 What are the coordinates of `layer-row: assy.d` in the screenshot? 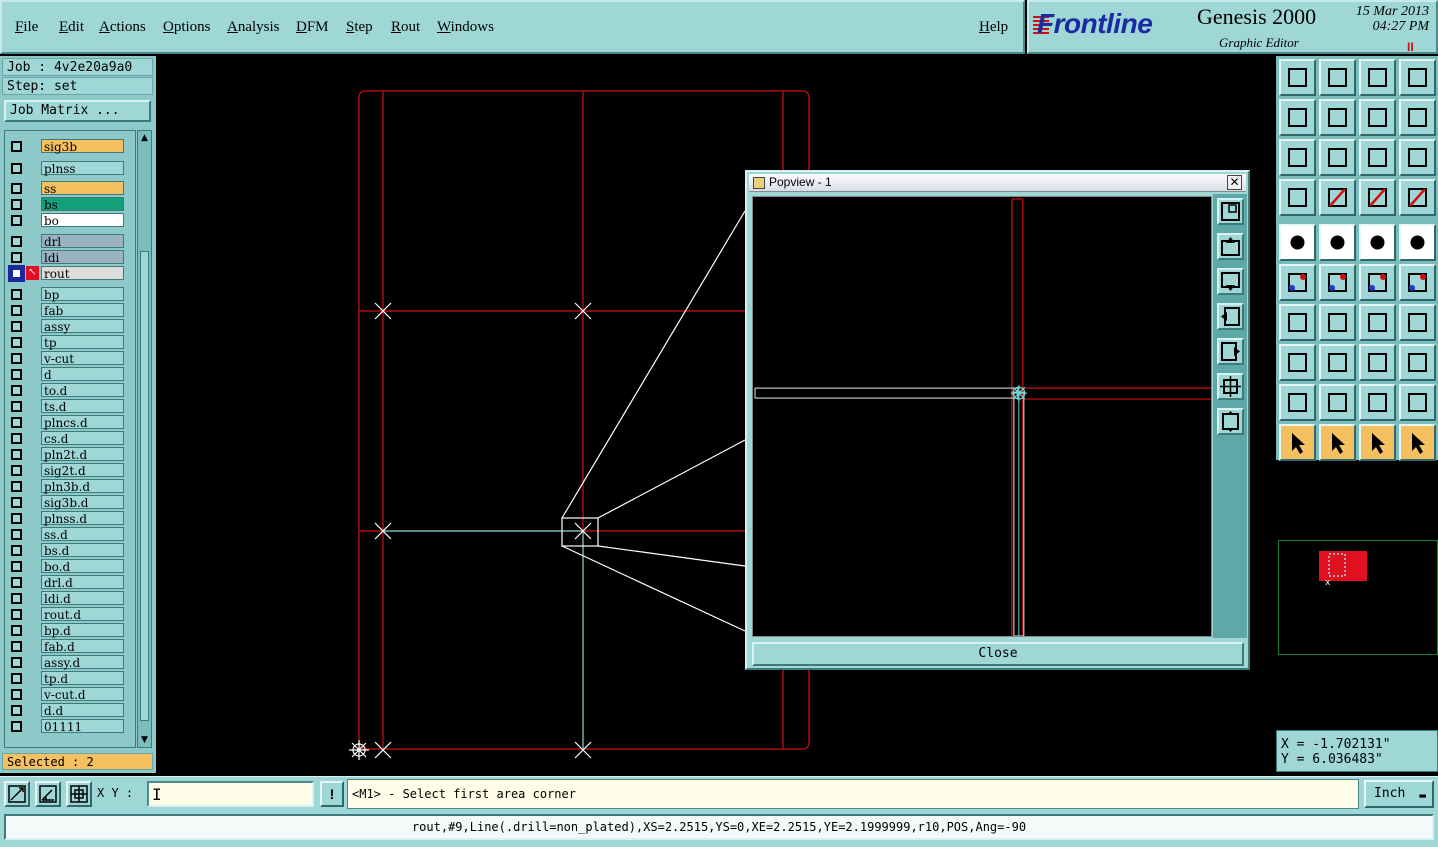 It's located at (70, 662).